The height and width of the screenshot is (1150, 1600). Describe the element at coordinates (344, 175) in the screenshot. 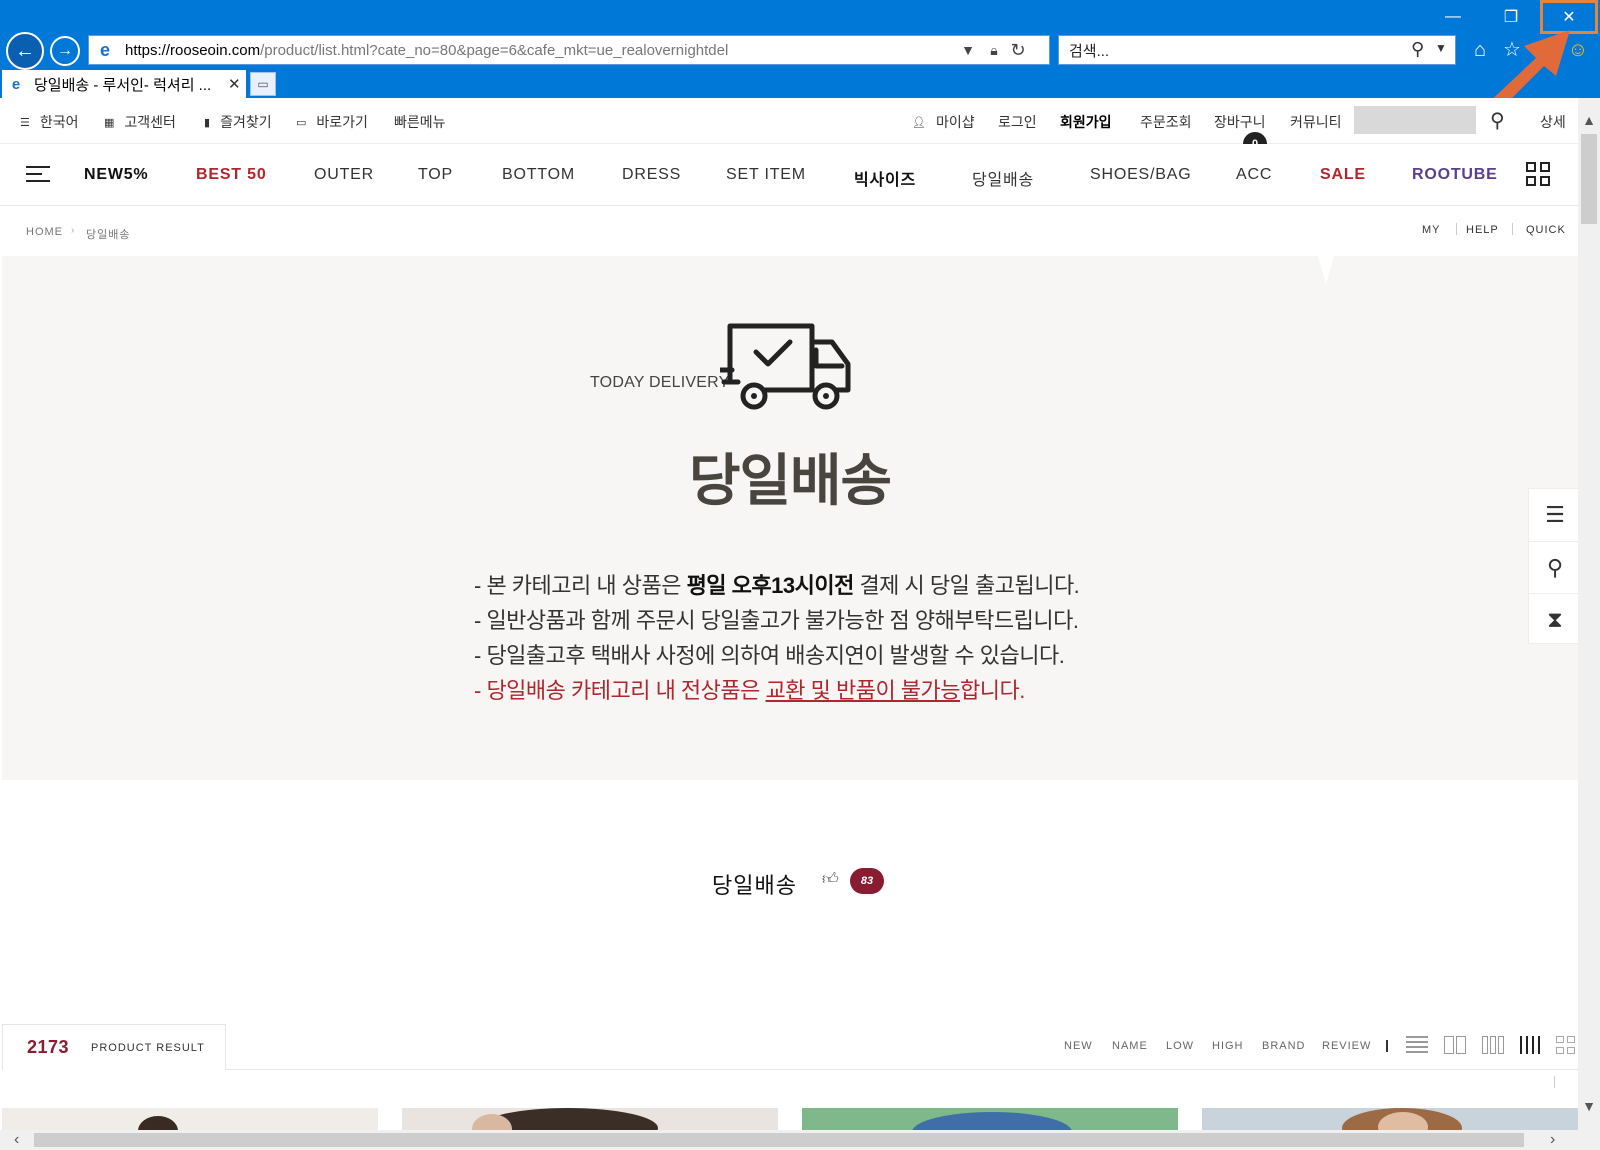

I see `nav-outer: OUTER` at that location.